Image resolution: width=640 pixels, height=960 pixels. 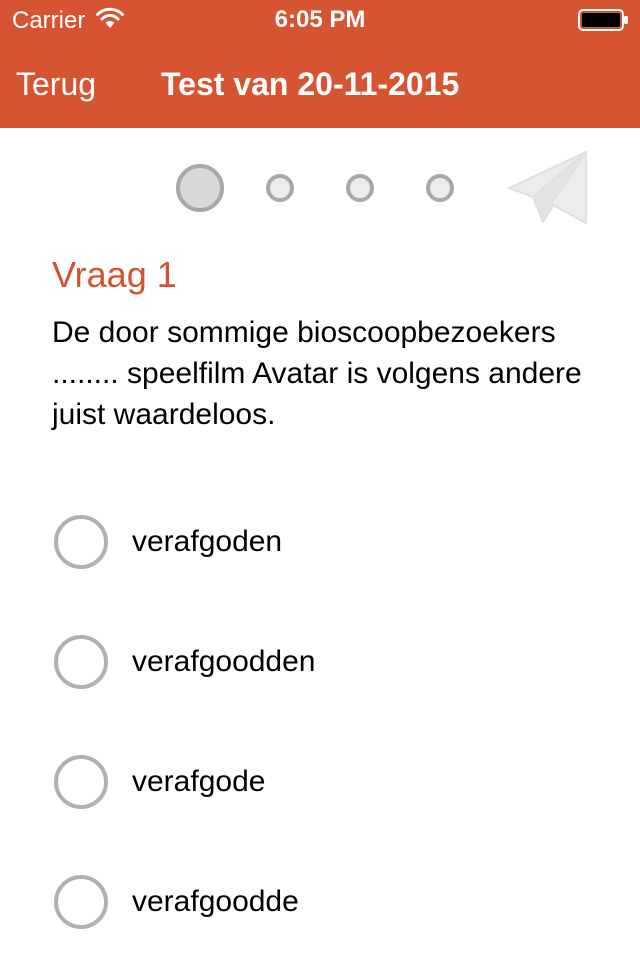 I want to click on question-number: Vraag 1, so click(x=114, y=274).